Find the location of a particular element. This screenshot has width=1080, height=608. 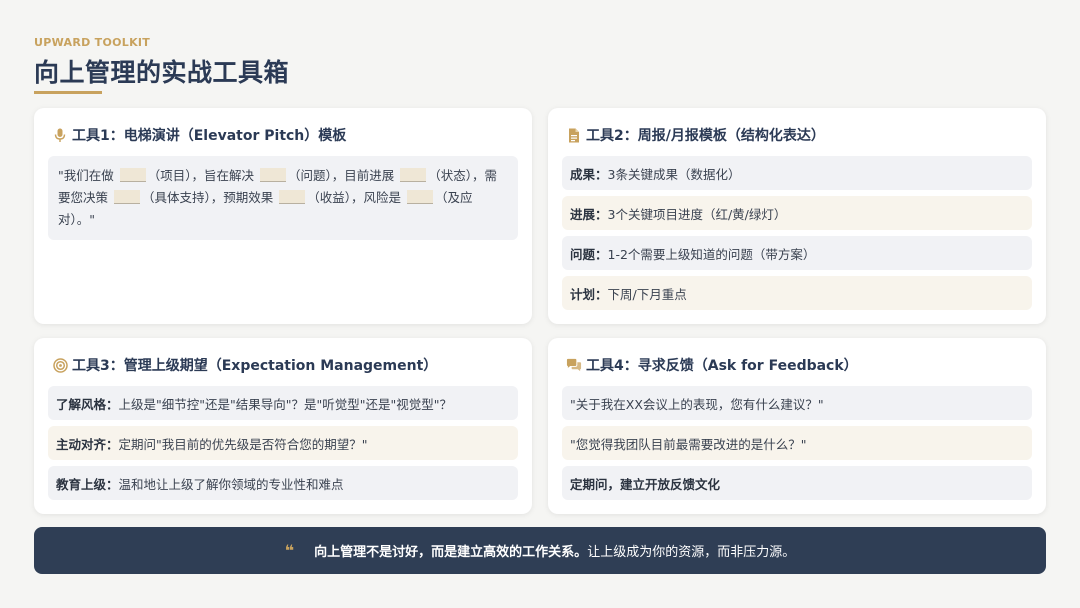

pitch-text: （项目），旨在解决 is located at coordinates (202, 175).